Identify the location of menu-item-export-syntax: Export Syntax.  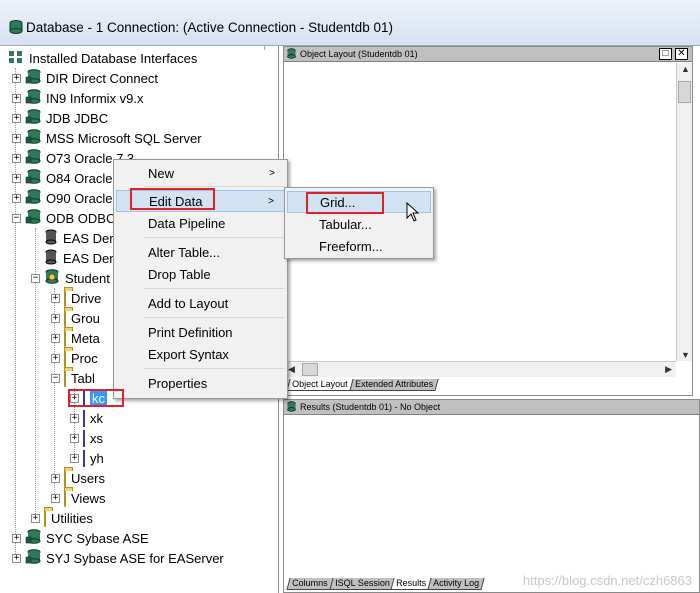
(200, 354).